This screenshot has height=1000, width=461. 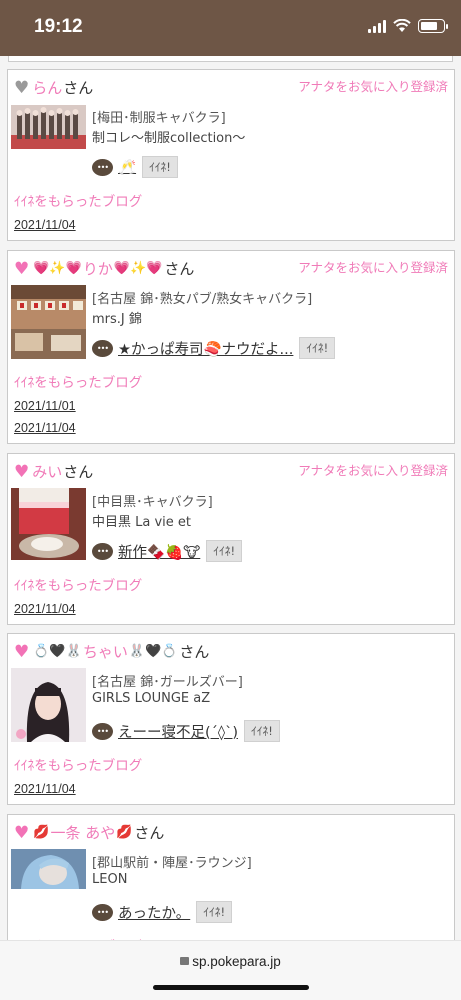 I want to click on user-name-row: ♥ 💍🖤🐰 ちゃい 🐰🖤💍 さん, so click(x=111, y=651).